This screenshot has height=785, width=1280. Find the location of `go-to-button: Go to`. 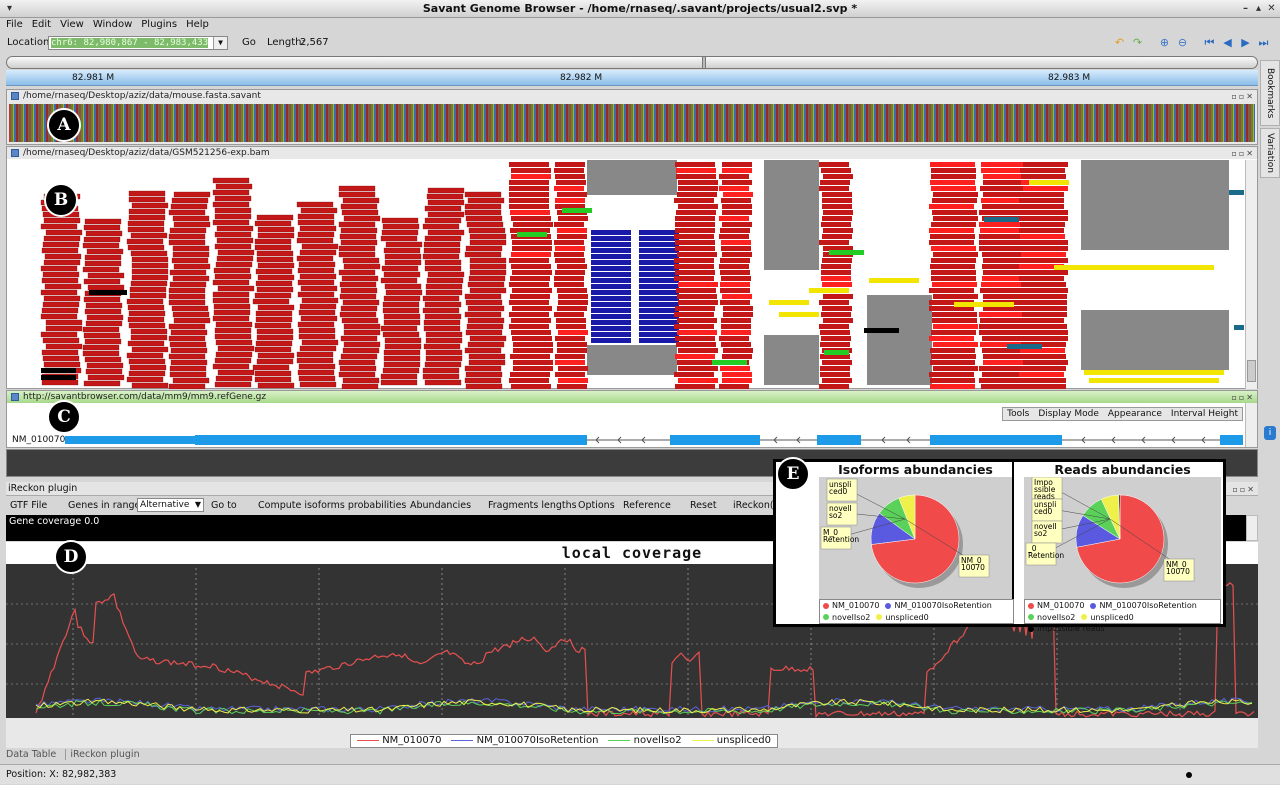

go-to-button: Go to is located at coordinates (224, 505).